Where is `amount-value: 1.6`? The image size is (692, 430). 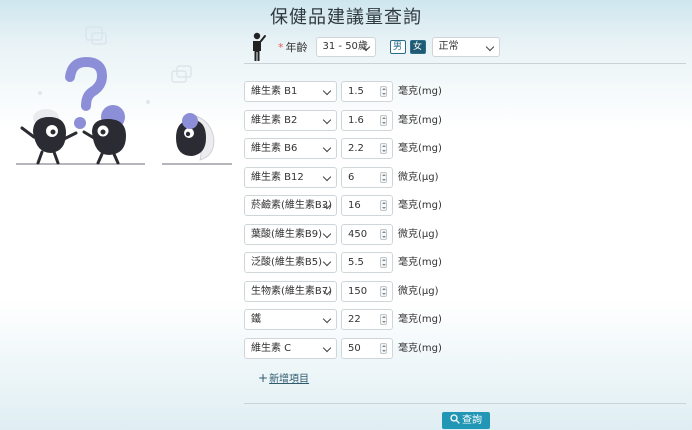
amount-value: 1.6 is located at coordinates (356, 120).